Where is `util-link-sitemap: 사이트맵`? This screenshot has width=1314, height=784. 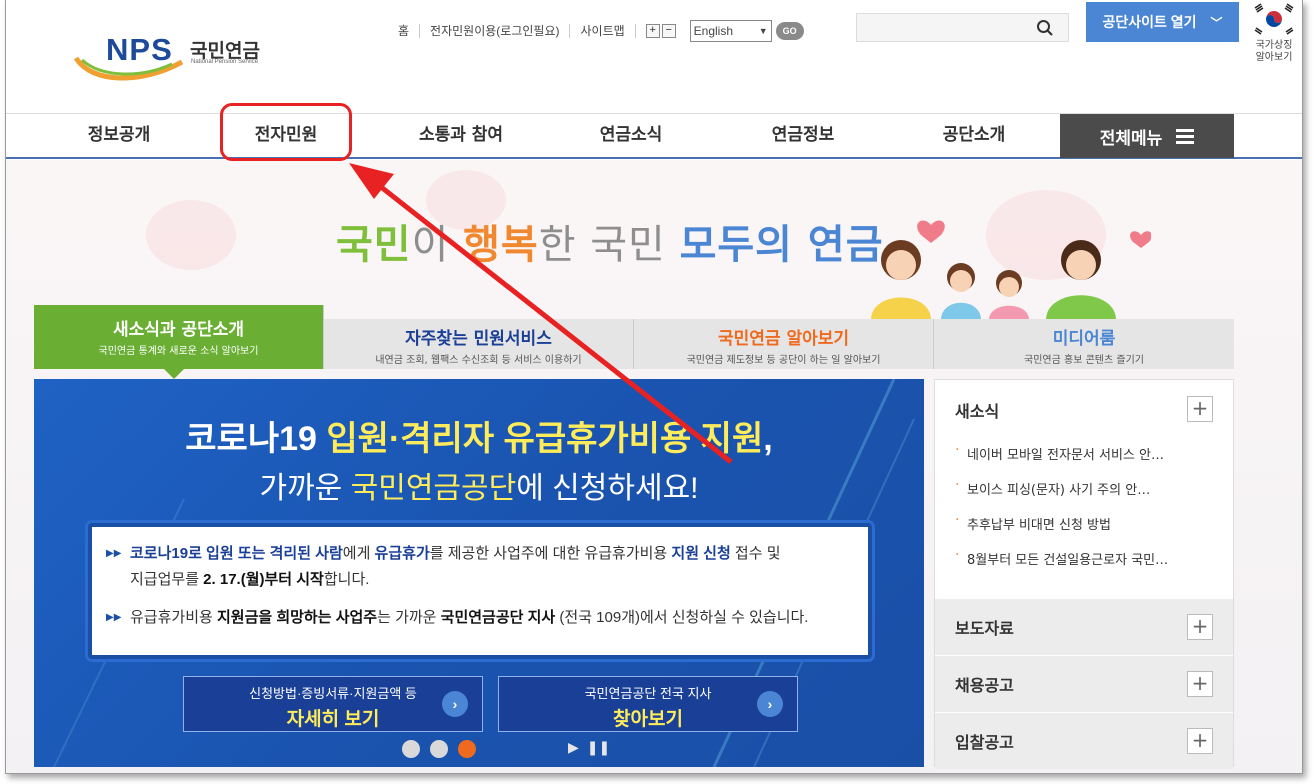 util-link-sitemap: 사이트맵 is located at coordinates (603, 31).